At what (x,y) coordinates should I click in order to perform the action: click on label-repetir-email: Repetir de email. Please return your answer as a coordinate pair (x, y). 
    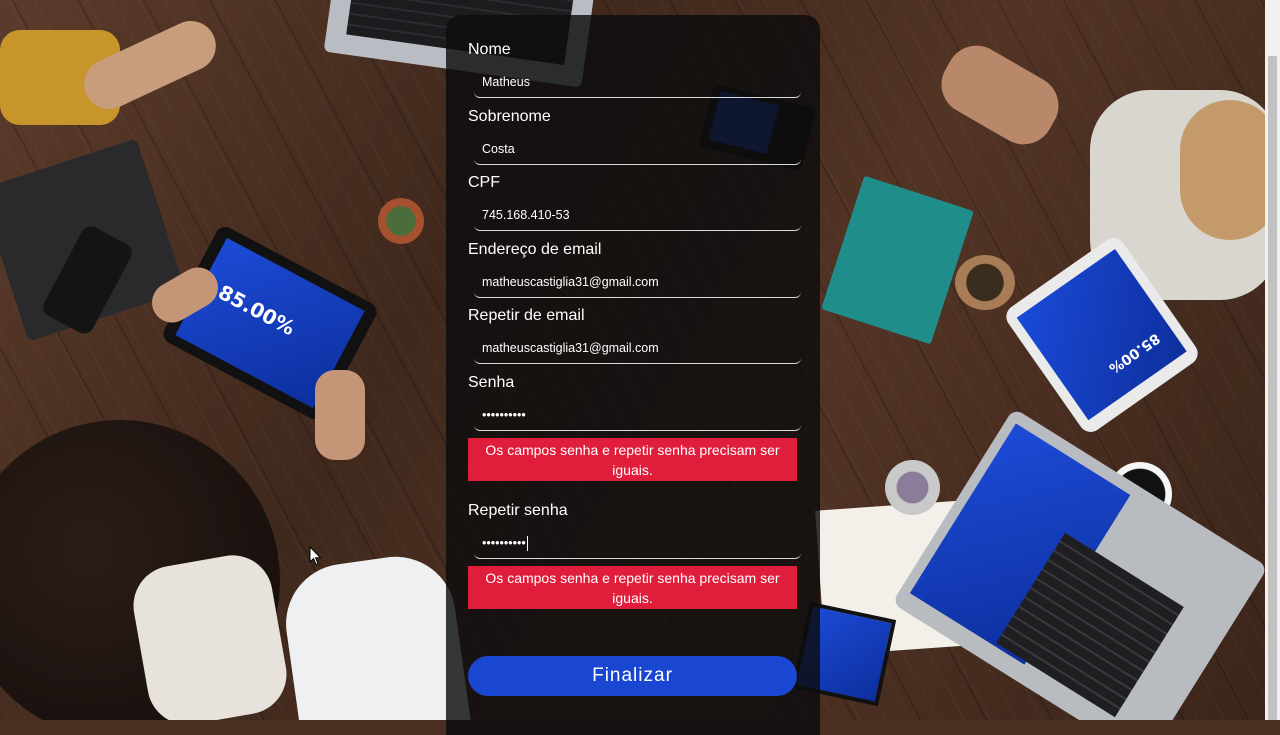
    Looking at the image, I should click on (526, 315).